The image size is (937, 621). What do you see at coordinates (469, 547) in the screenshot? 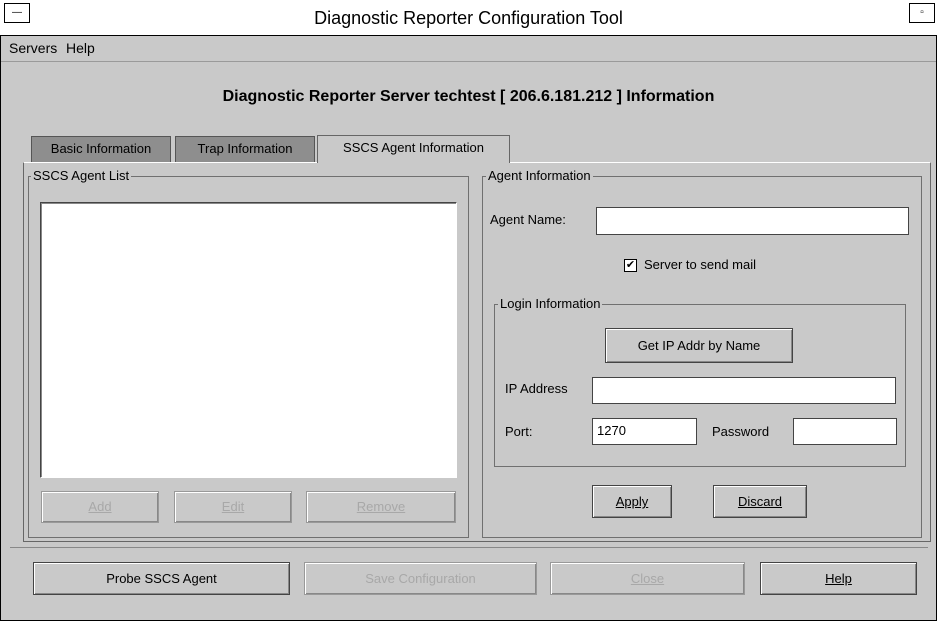
I see `bottom-separator` at bounding box center [469, 547].